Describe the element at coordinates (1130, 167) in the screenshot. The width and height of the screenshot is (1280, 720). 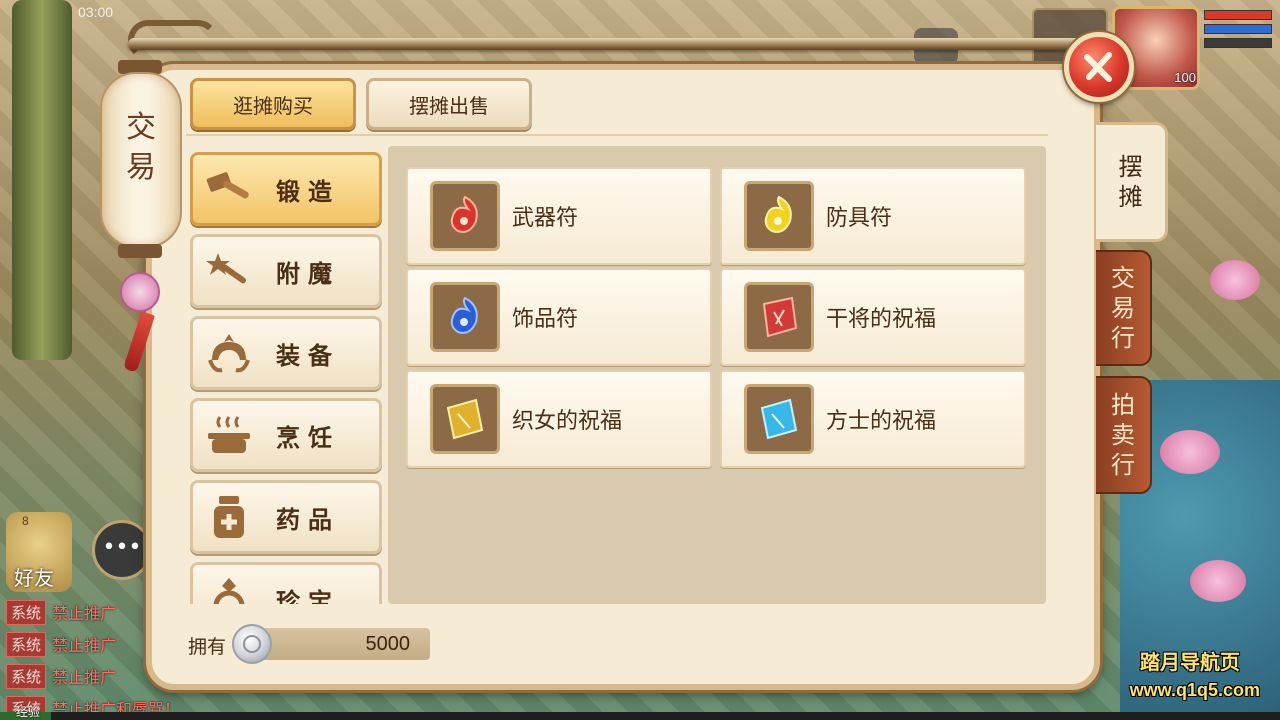
I see `tab-stall-char: 摆` at that location.